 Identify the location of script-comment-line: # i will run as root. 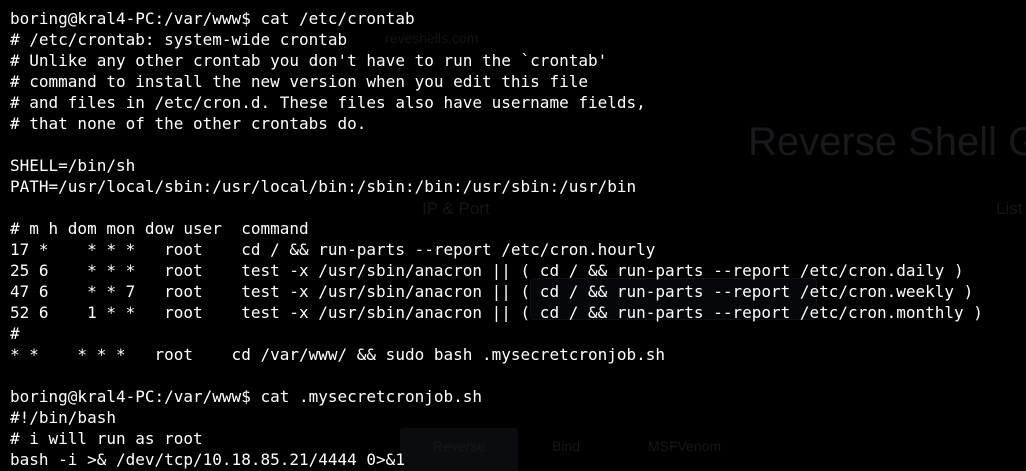
(106, 438).